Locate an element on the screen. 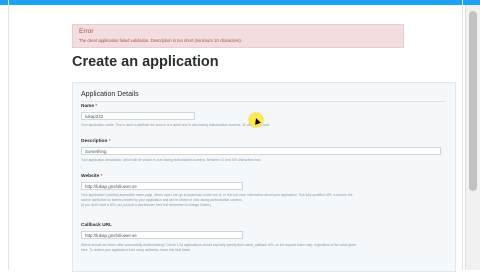 The width and height of the screenshot is (480, 272). website-required-mark: * is located at coordinates (101, 176).